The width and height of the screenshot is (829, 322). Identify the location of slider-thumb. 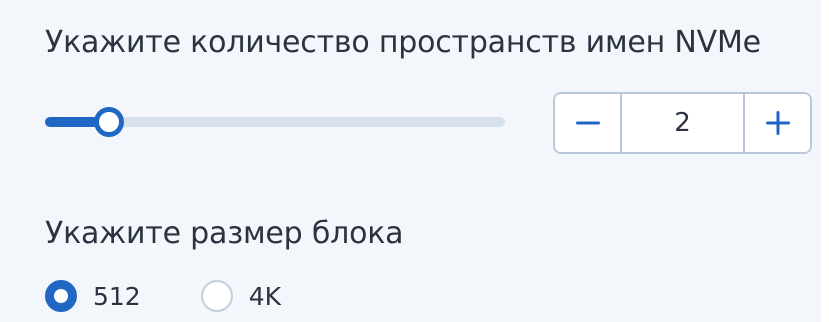
(109, 122).